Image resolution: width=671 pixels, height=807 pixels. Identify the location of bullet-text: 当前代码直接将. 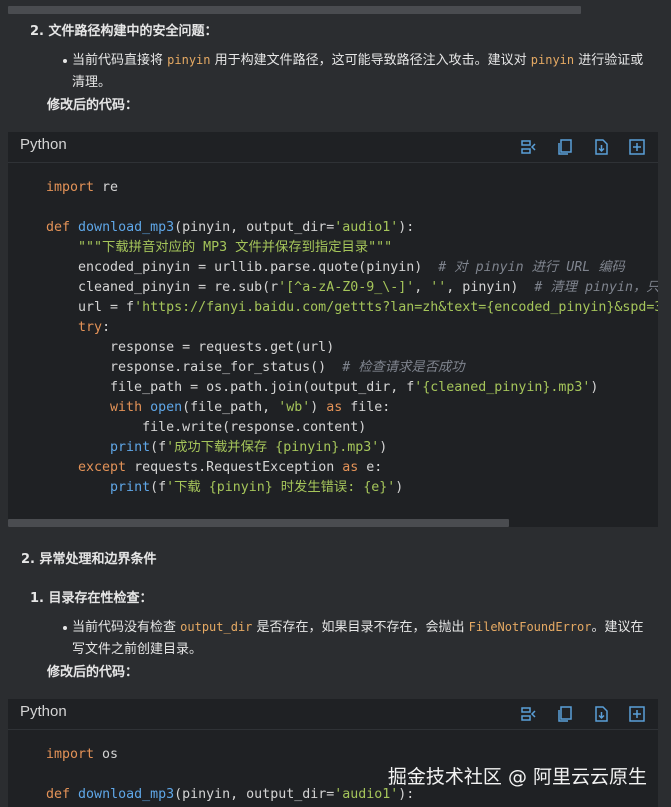
(120, 60).